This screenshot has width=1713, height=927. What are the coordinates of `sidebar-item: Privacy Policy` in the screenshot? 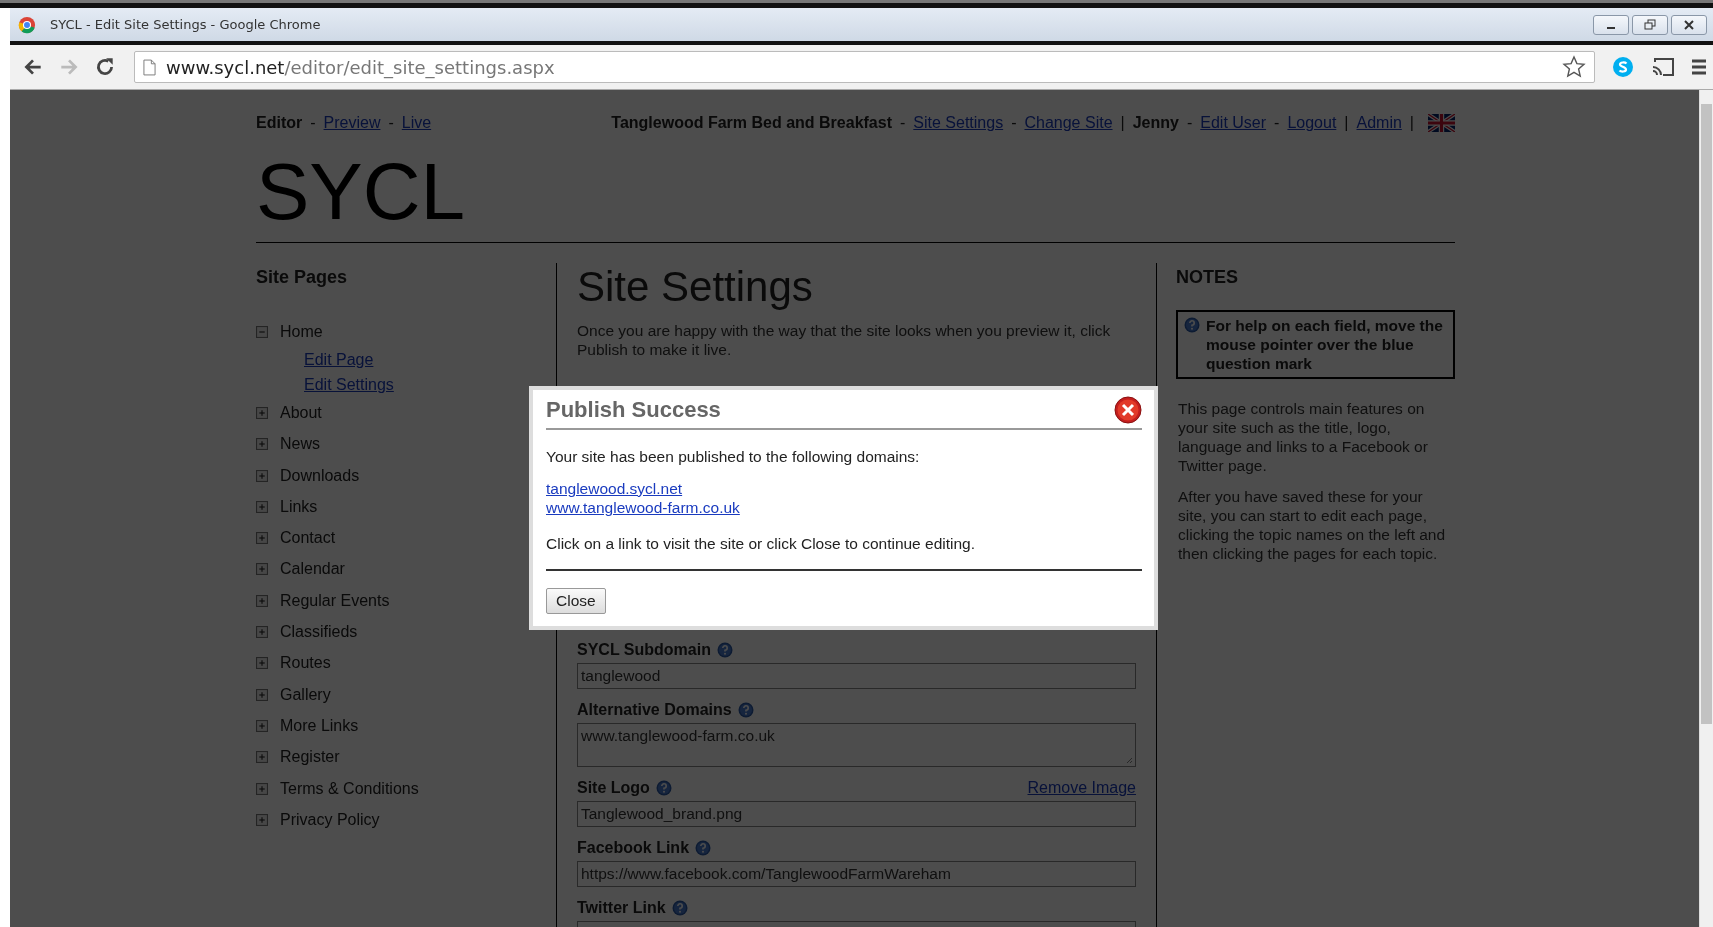 It's located at (330, 819).